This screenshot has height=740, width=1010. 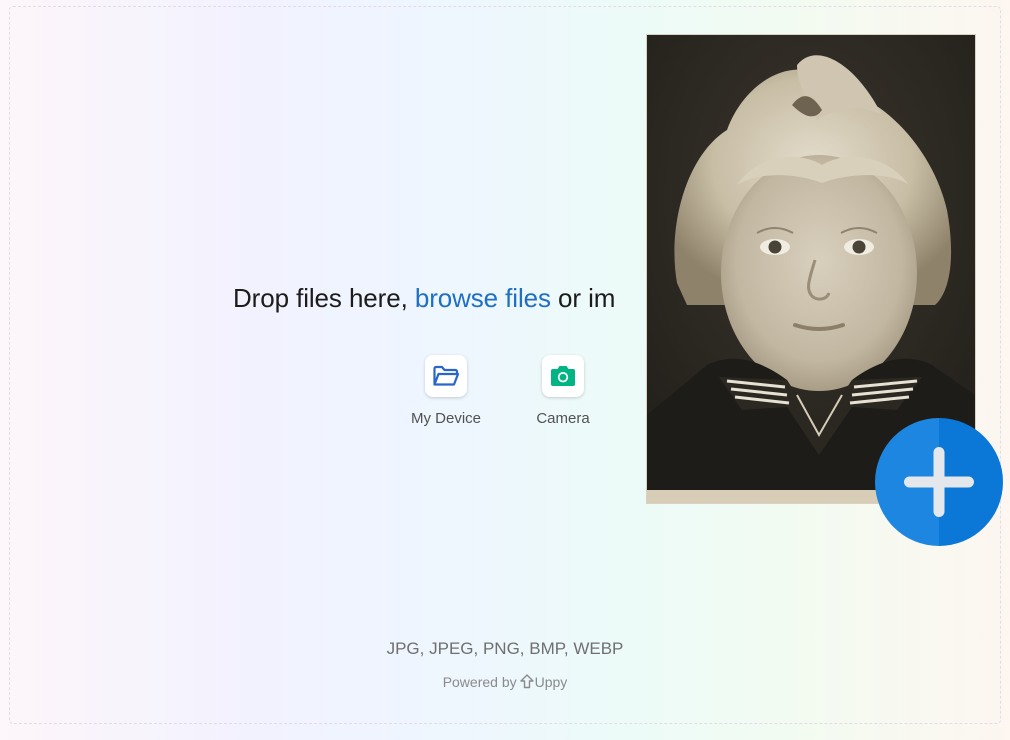 I want to click on drop-title: Drop files here, browse files or im, so click(x=424, y=298).